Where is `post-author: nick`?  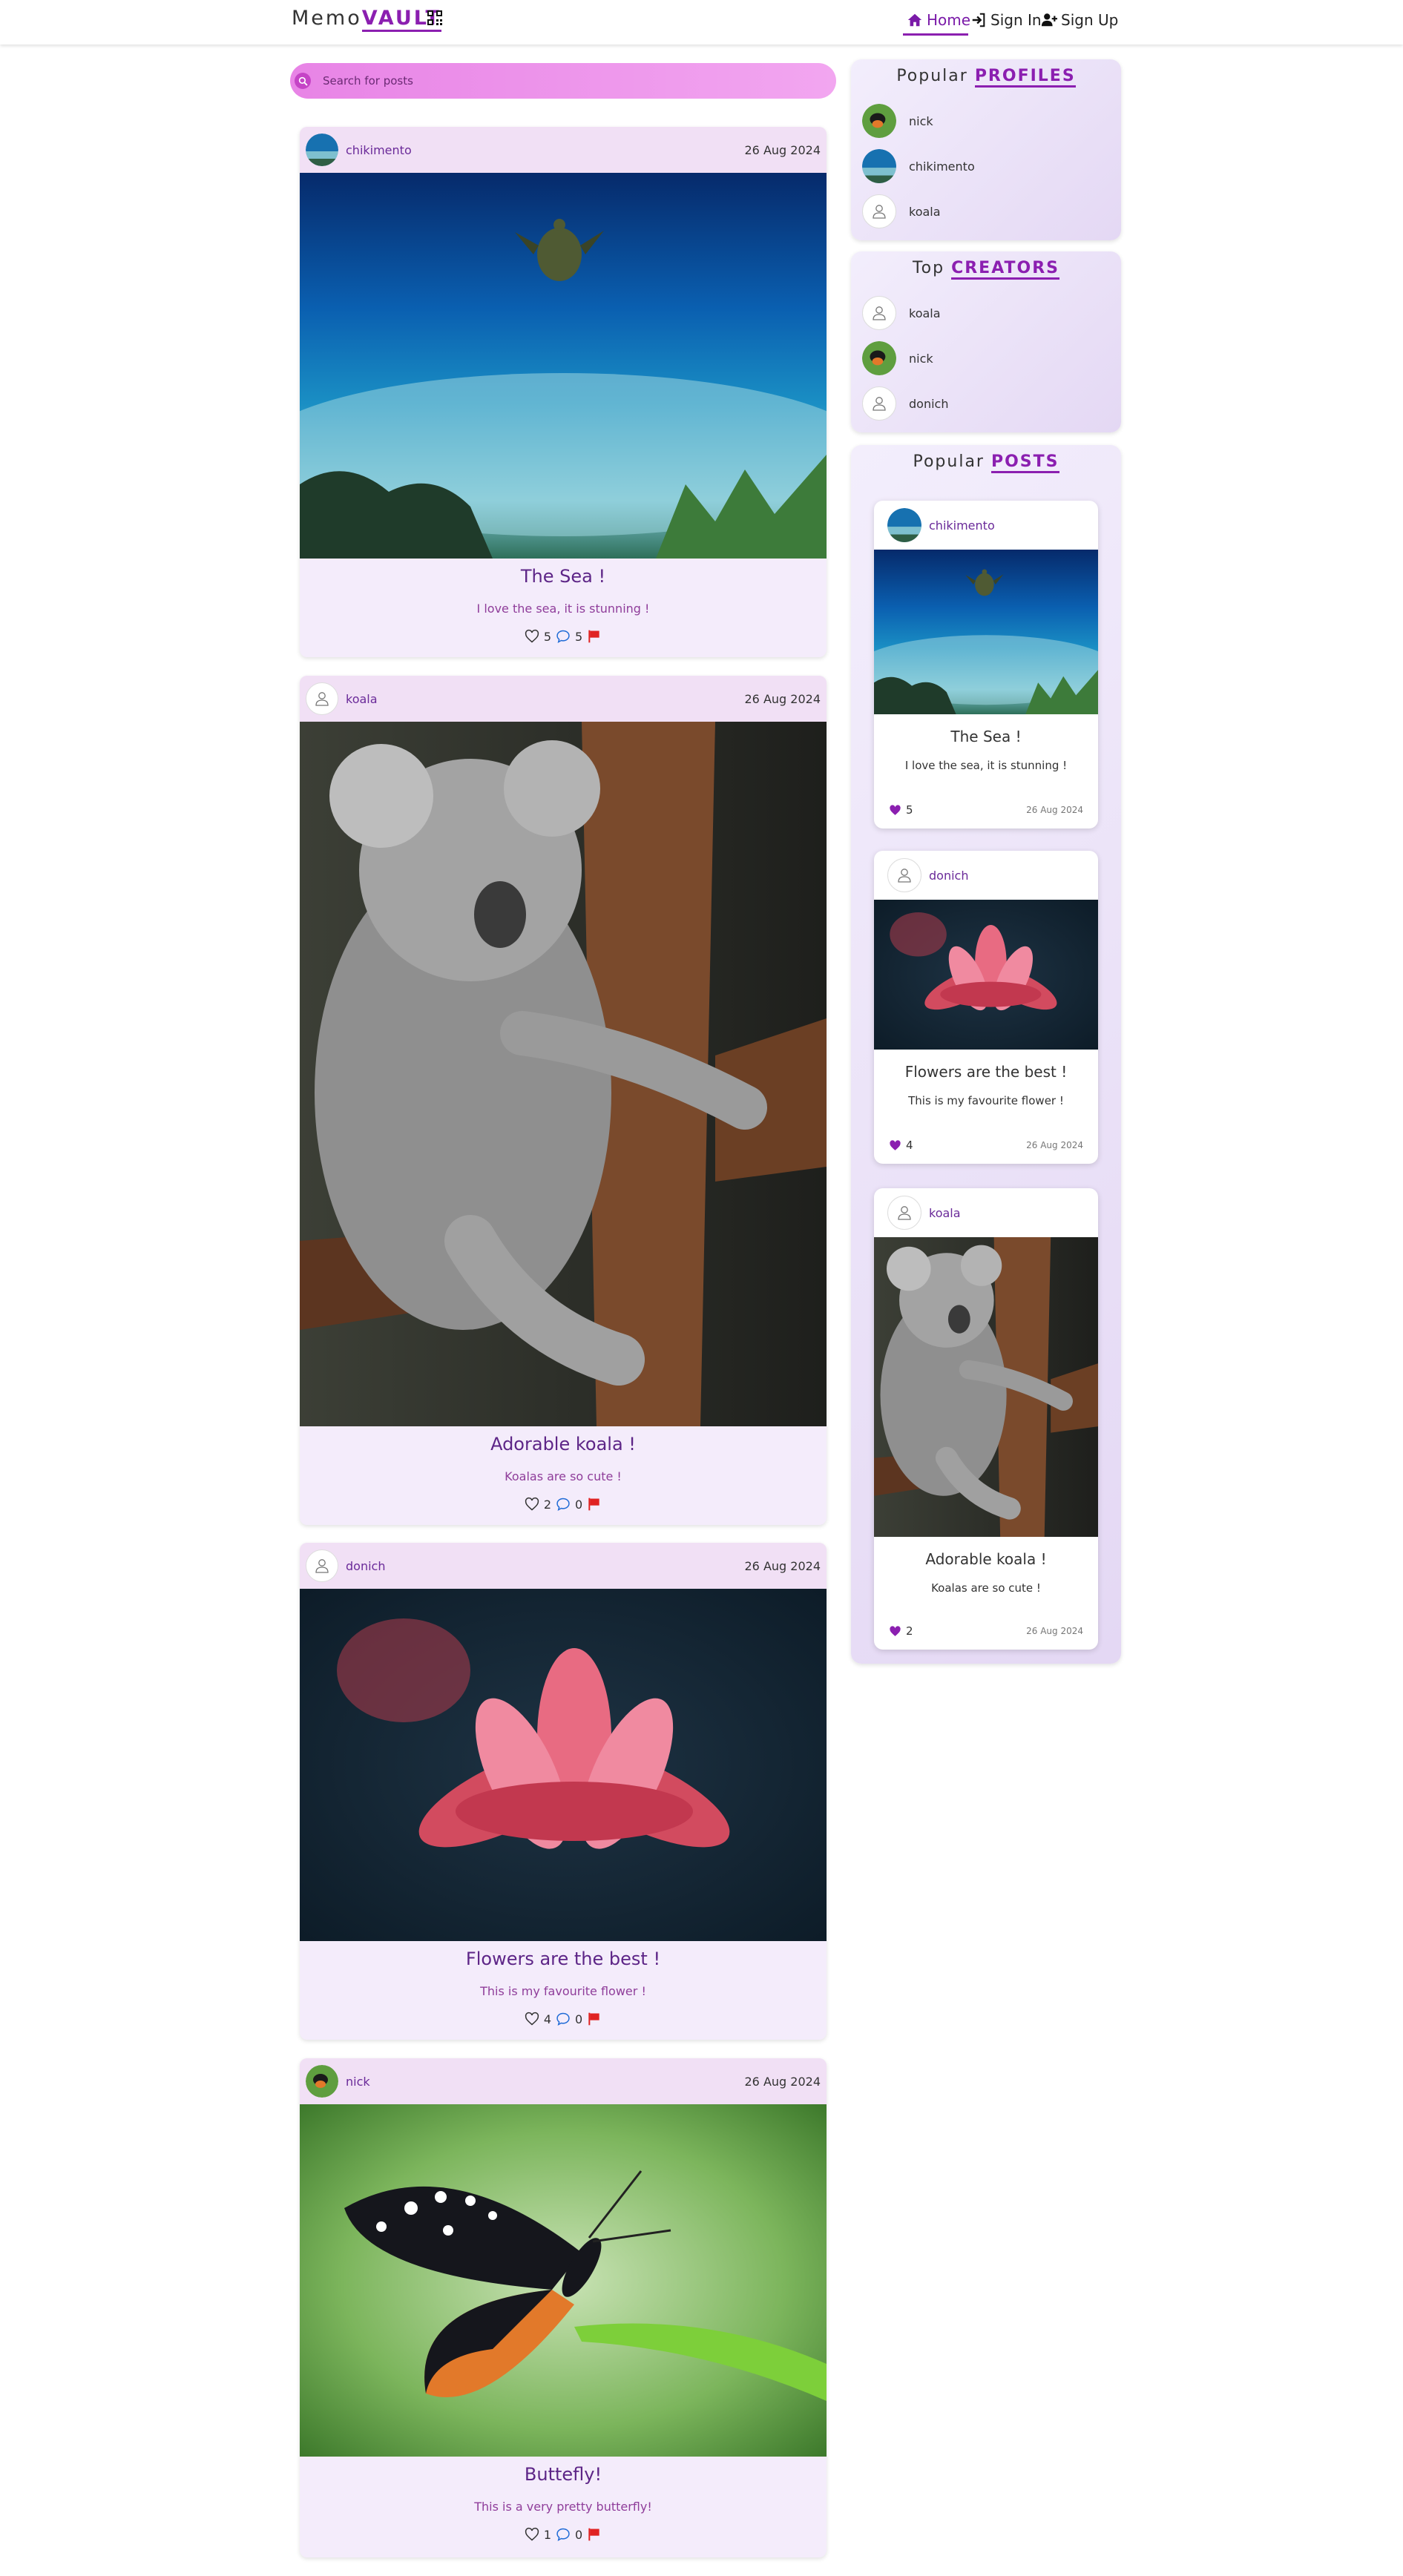
post-author: nick is located at coordinates (358, 2082).